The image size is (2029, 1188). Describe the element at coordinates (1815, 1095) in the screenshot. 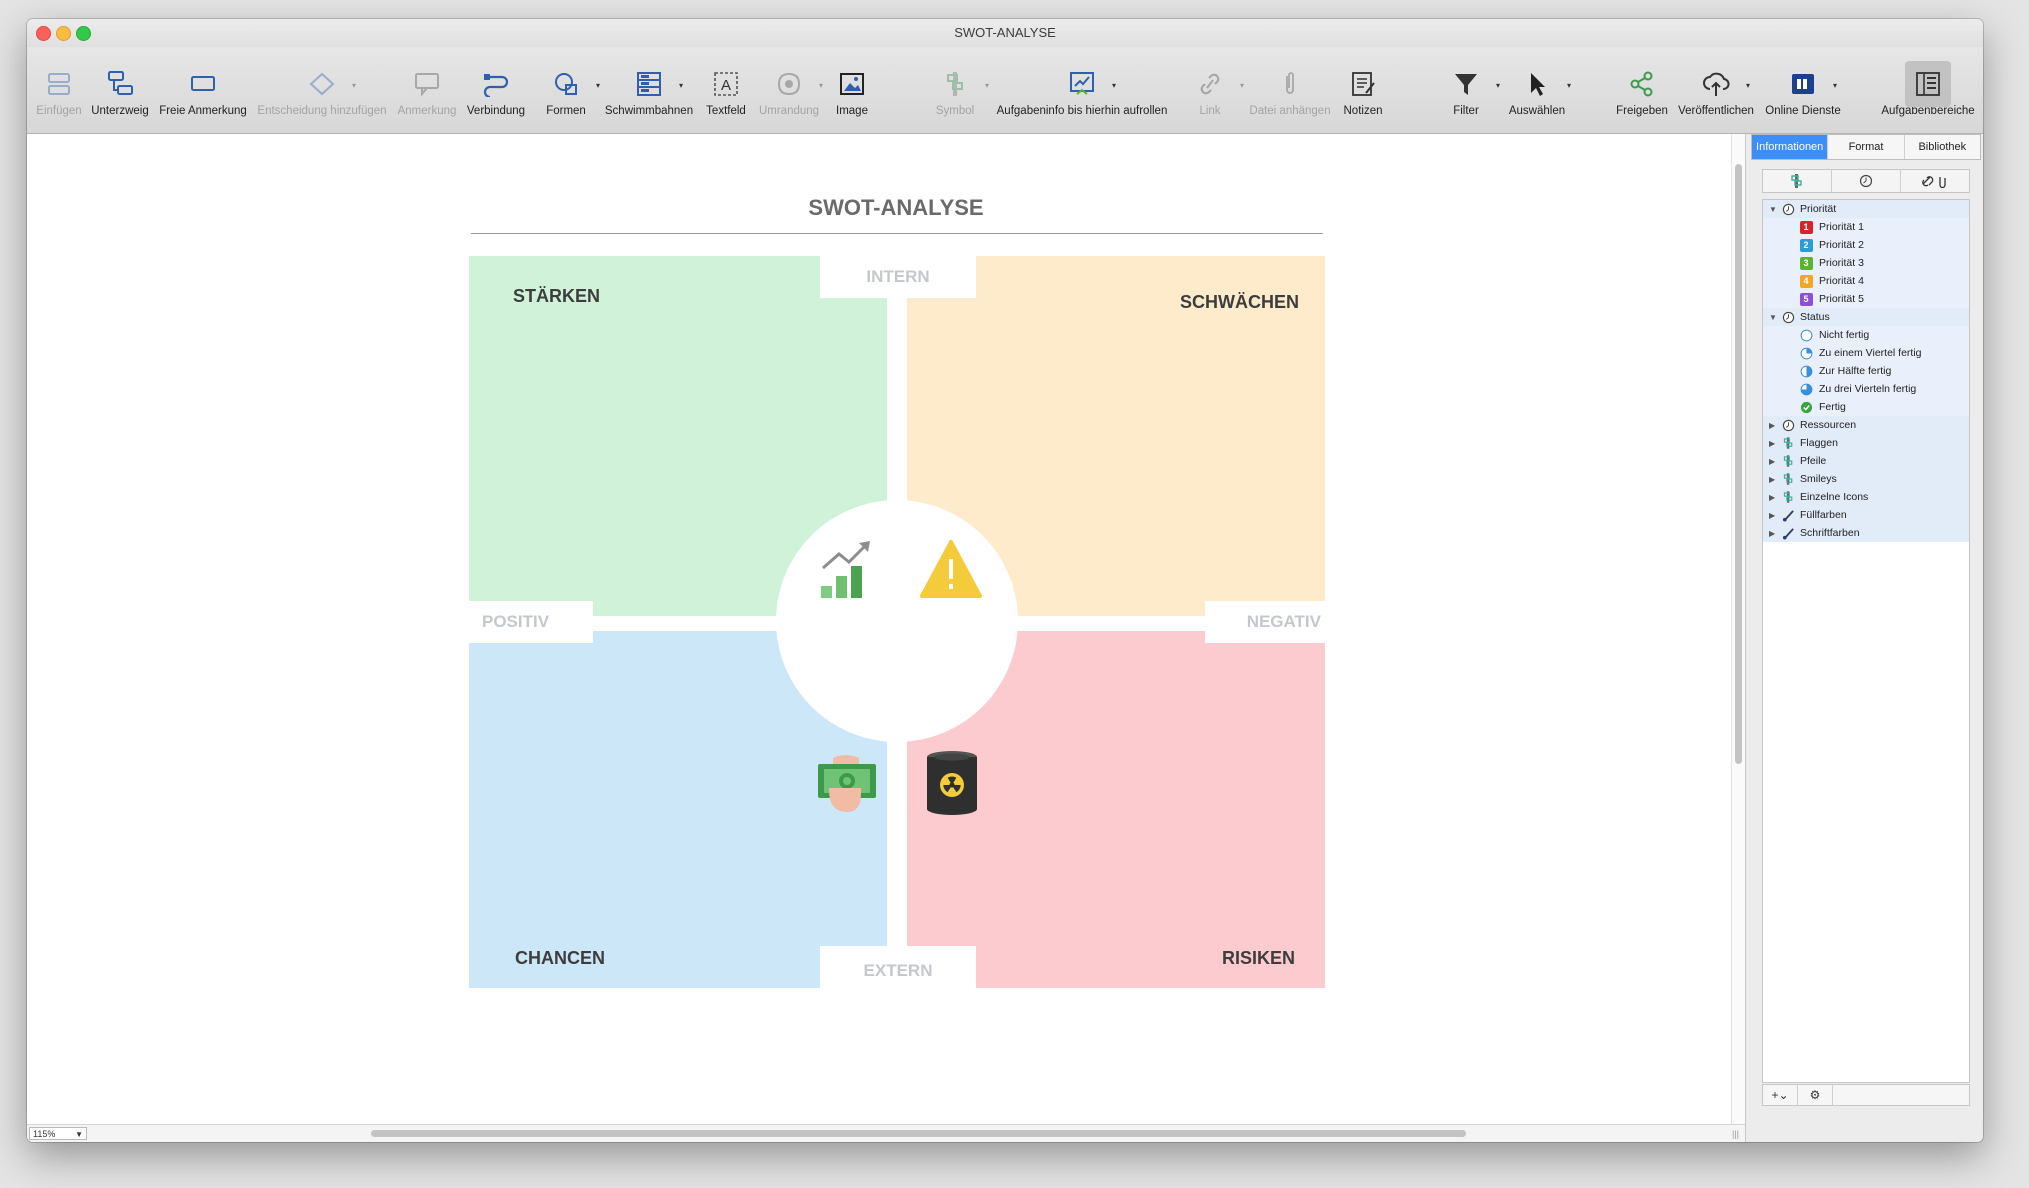

I see `marker-settings-button: ⚙` at that location.